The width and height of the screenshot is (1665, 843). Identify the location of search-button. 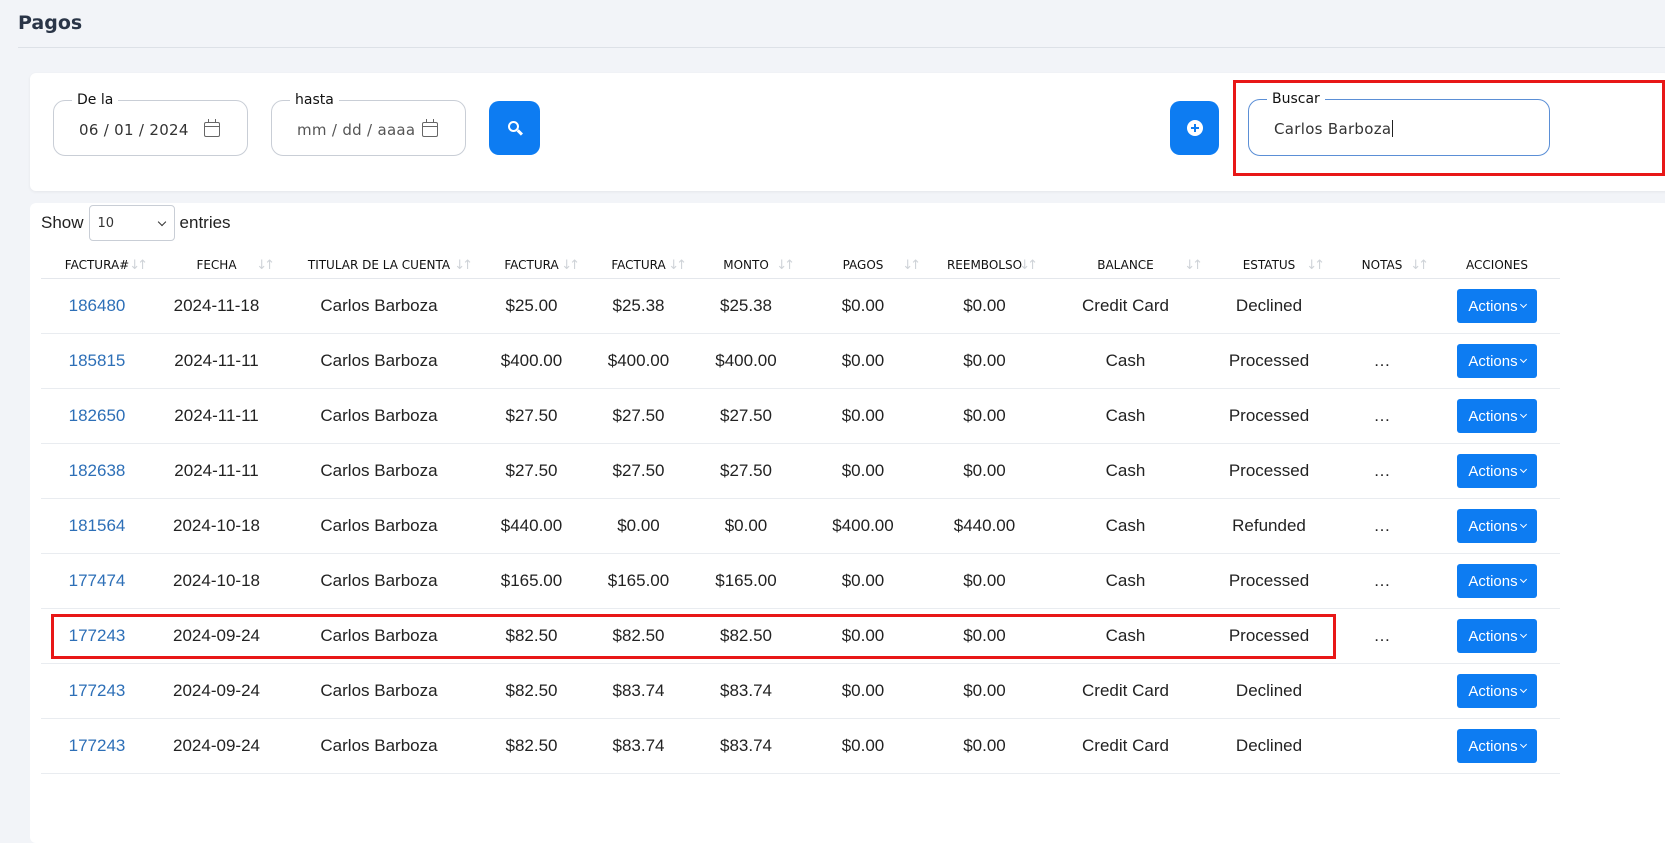
(514, 128).